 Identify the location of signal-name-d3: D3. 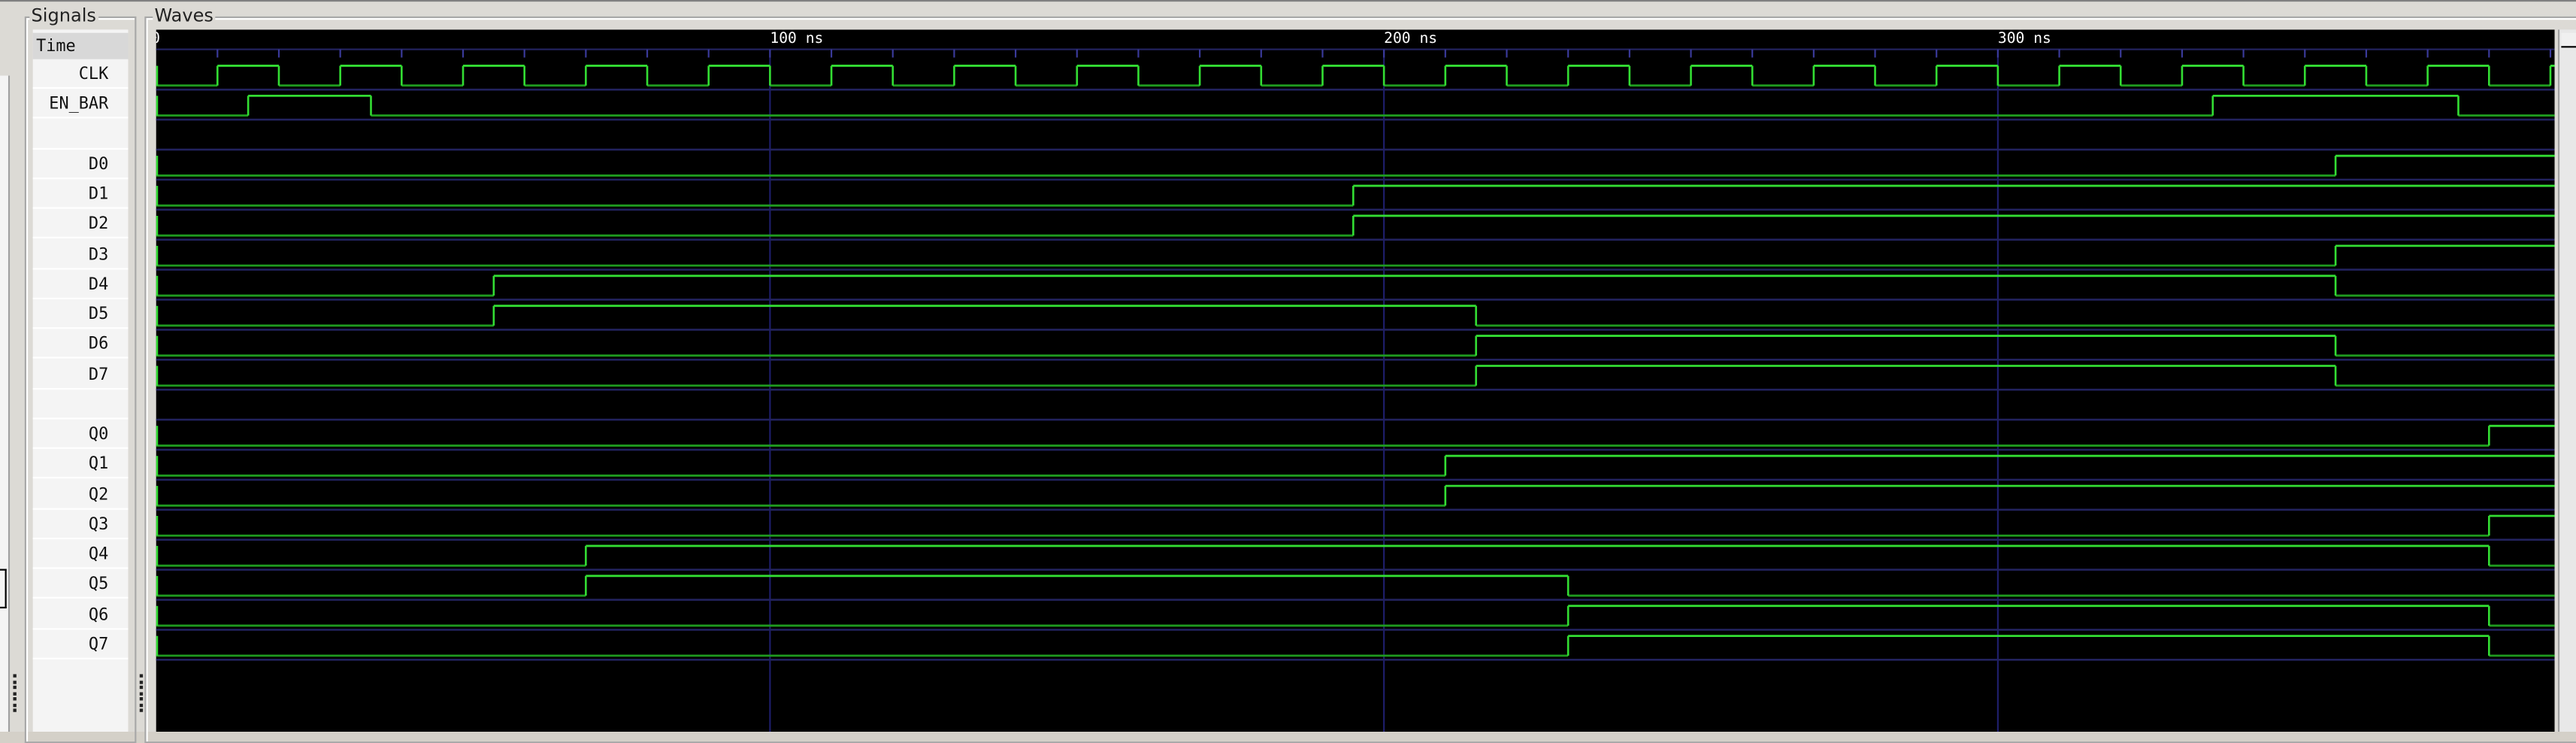
(80, 255).